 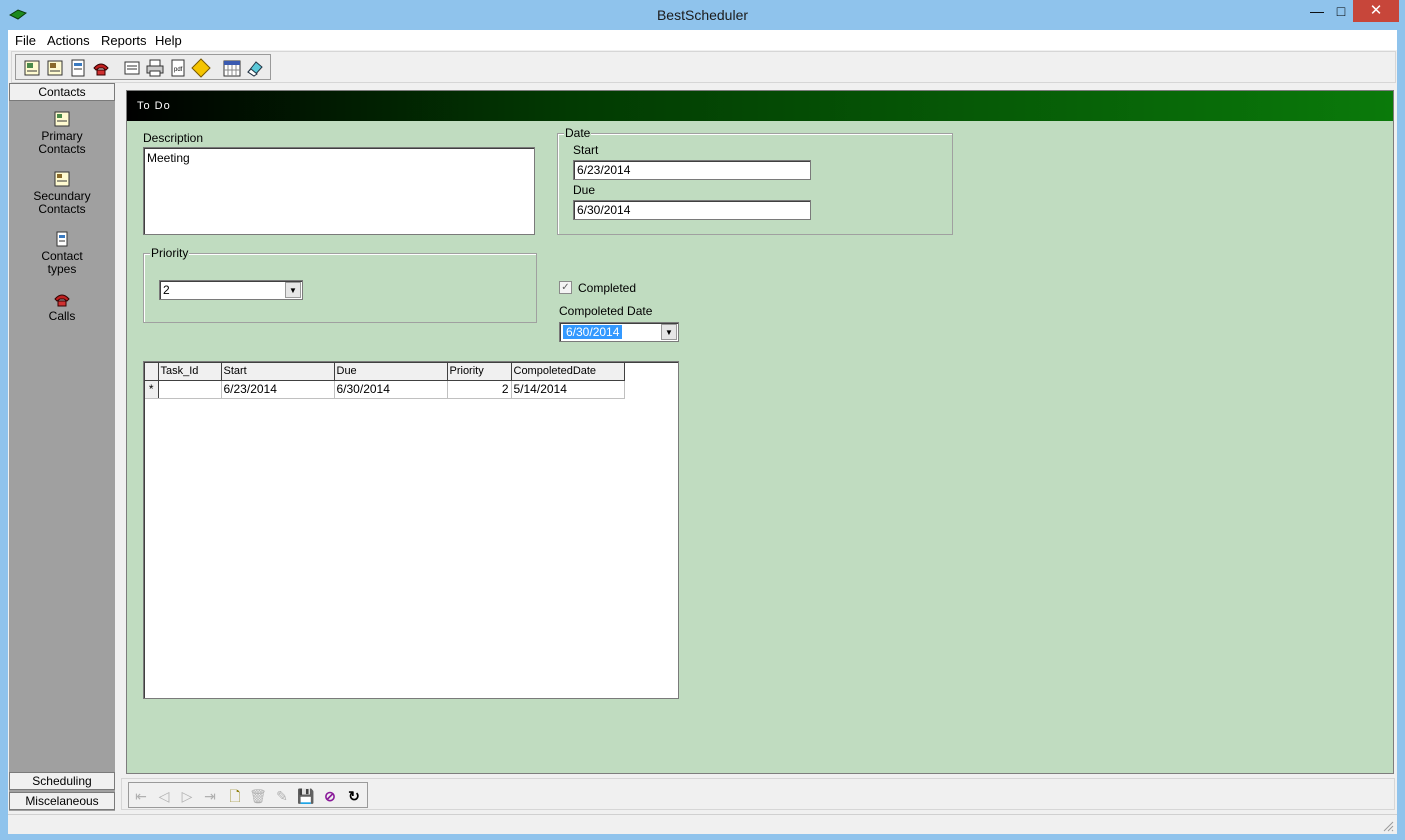 What do you see at coordinates (692, 210) in the screenshot?
I see `due-date-input: 6/30/2014` at bounding box center [692, 210].